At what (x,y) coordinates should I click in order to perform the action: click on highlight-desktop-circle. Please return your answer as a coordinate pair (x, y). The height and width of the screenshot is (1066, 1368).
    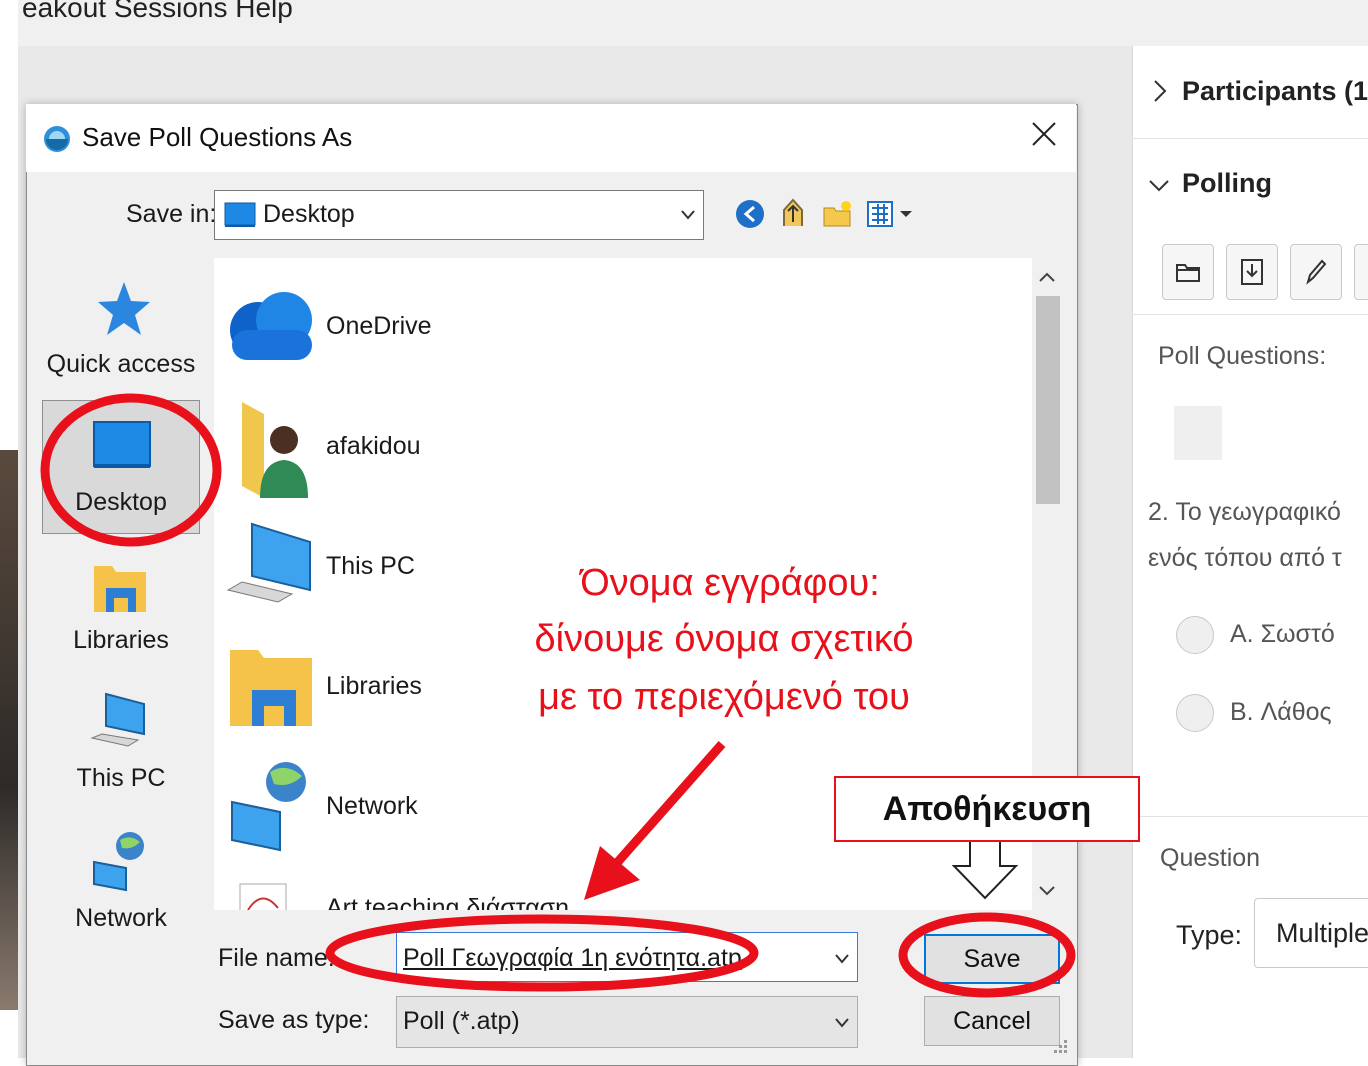
    Looking at the image, I should click on (131, 470).